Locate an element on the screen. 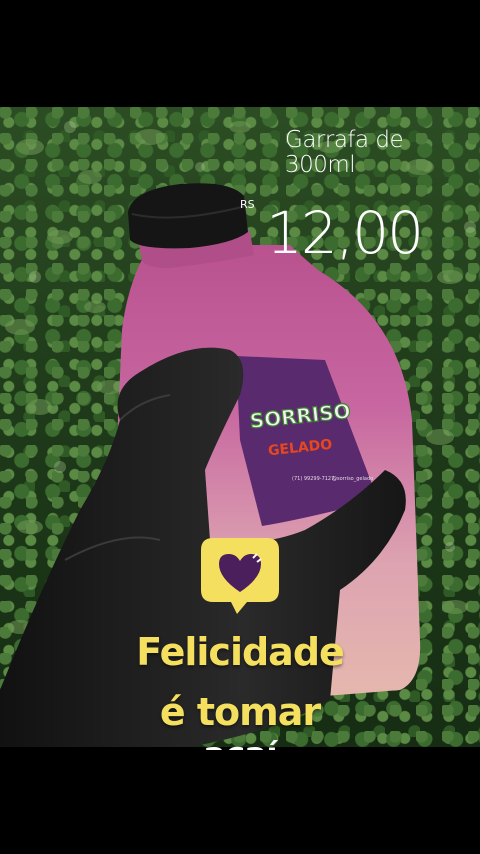  currency-symbol: RS is located at coordinates (247, 204).